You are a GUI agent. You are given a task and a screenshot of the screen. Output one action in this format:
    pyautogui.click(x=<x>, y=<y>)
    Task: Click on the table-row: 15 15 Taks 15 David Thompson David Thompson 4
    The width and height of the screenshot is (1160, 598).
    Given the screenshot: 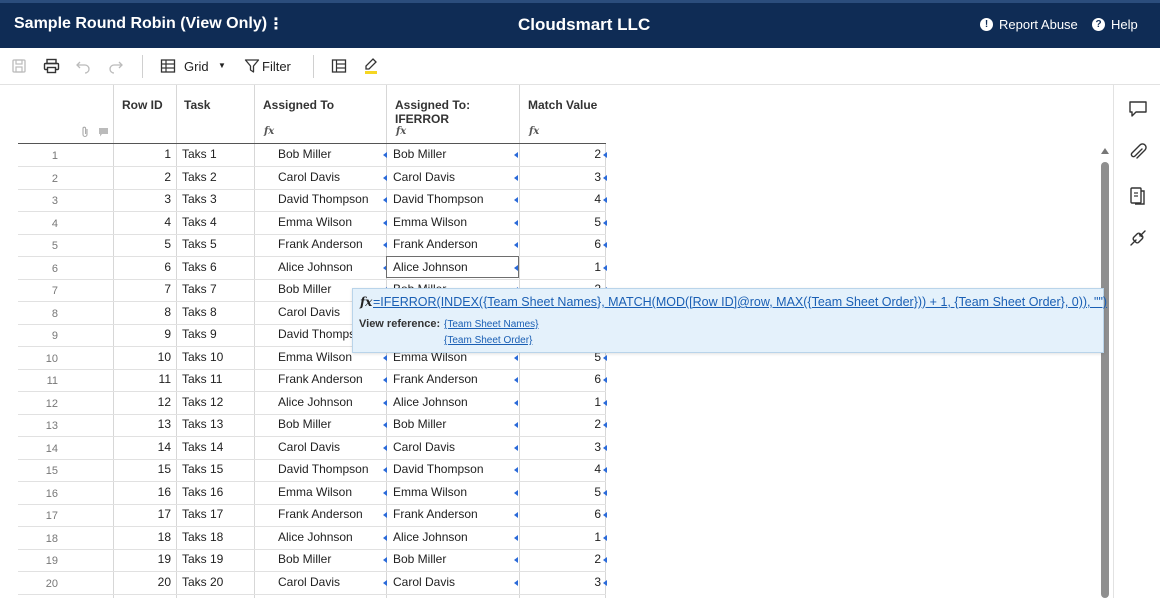 What is the action you would take?
    pyautogui.click(x=312, y=470)
    